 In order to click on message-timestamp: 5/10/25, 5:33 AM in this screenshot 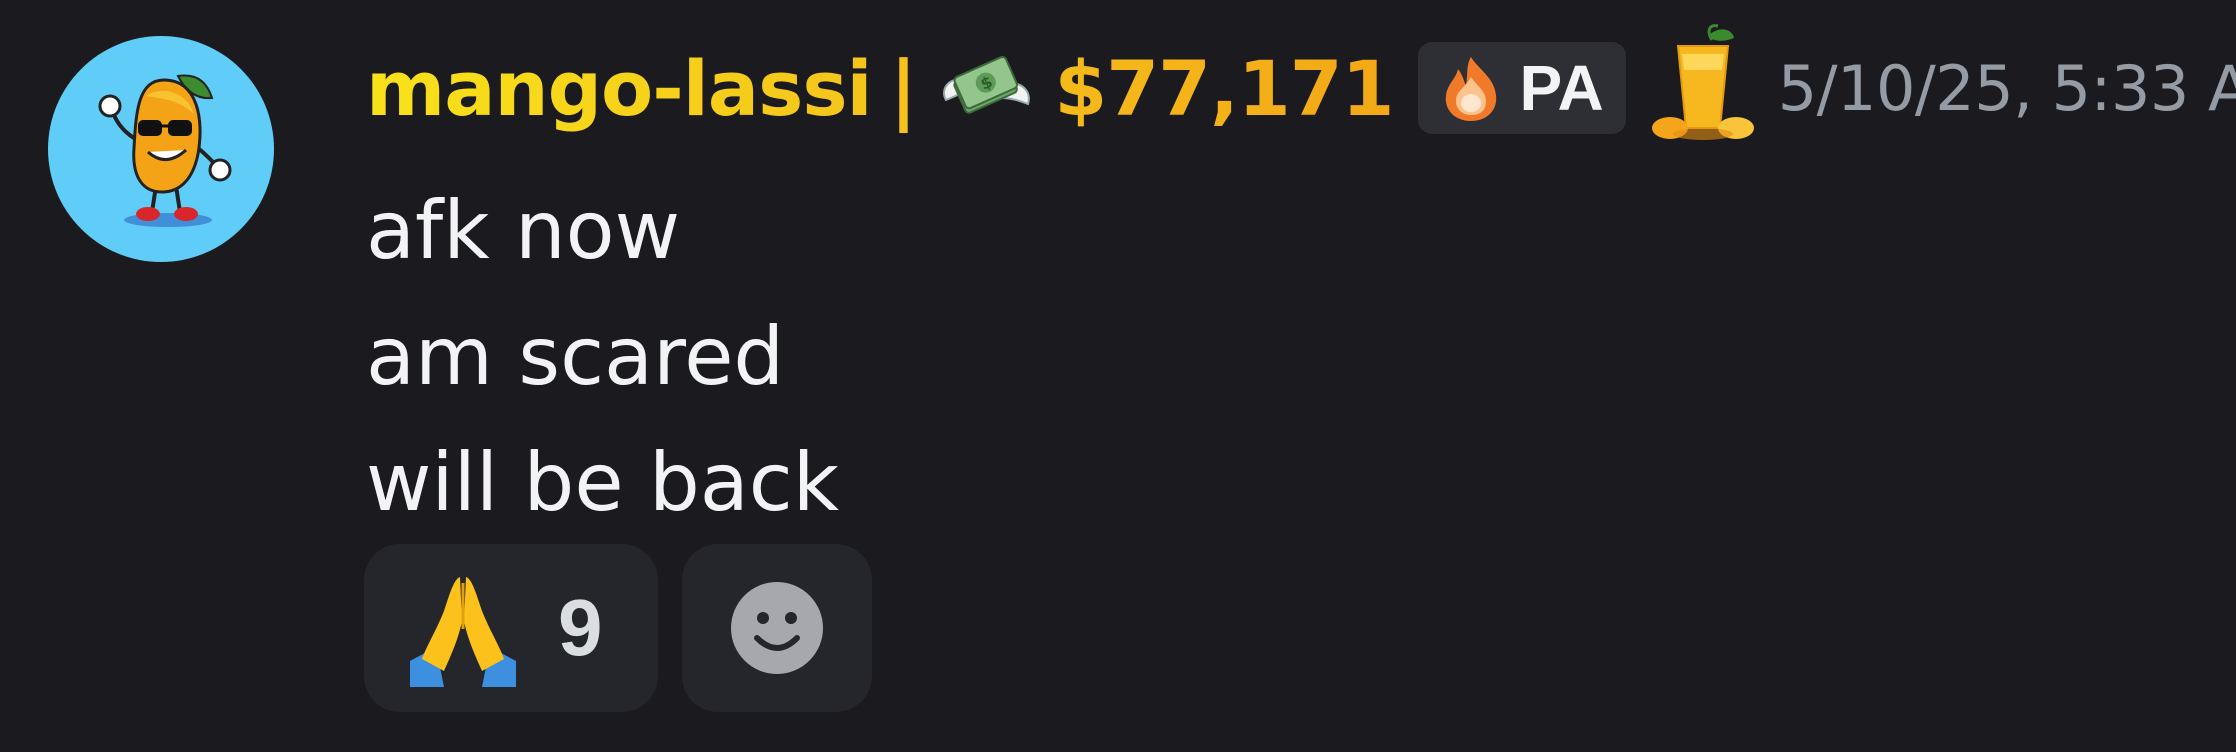, I will do `click(2007, 88)`.